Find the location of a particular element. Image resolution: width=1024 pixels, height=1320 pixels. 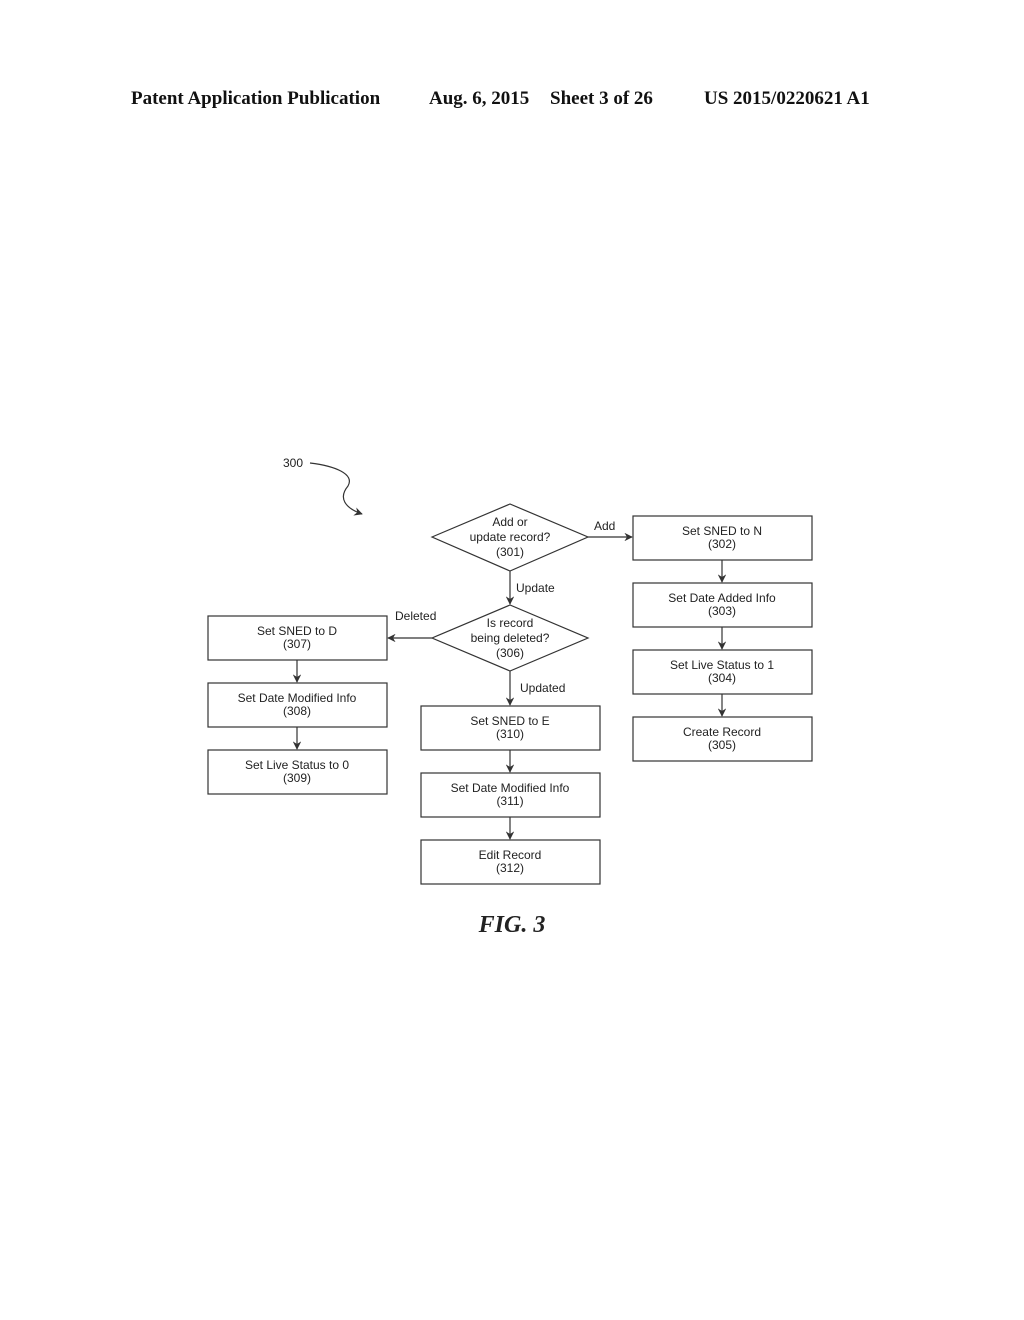

decision-301-line-2: update record? is located at coordinates (510, 537).